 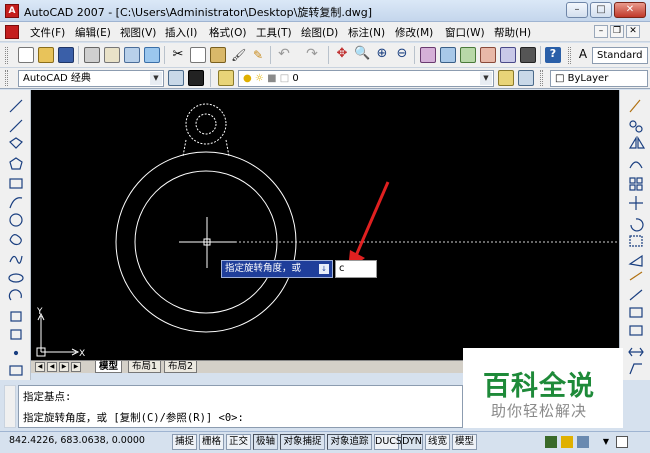 I want to click on rotate-icon, so click(x=637, y=225).